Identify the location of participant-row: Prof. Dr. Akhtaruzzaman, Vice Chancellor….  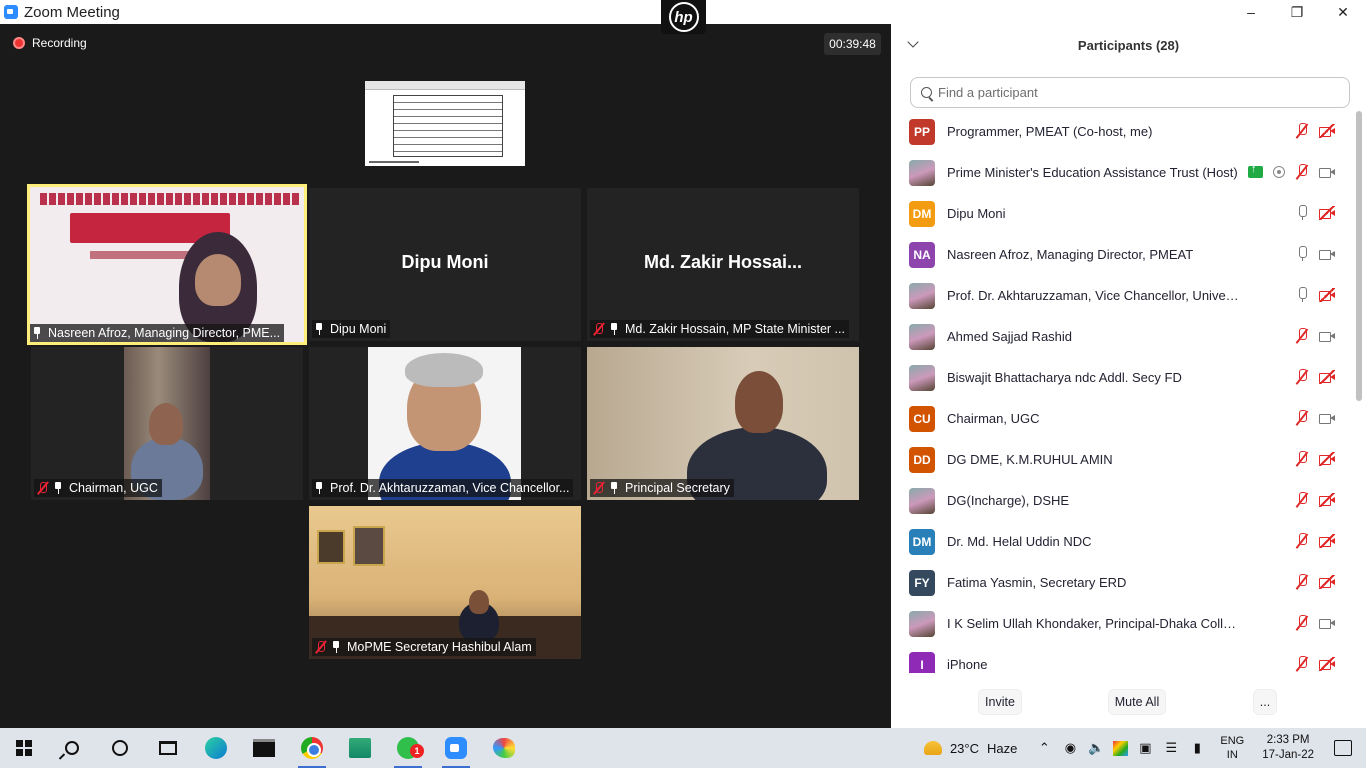
(1122, 295).